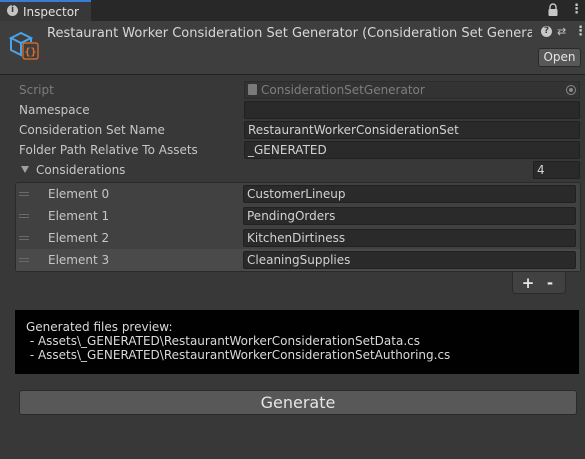  Describe the element at coordinates (298, 402) in the screenshot. I see `generate-button: Generate` at that location.